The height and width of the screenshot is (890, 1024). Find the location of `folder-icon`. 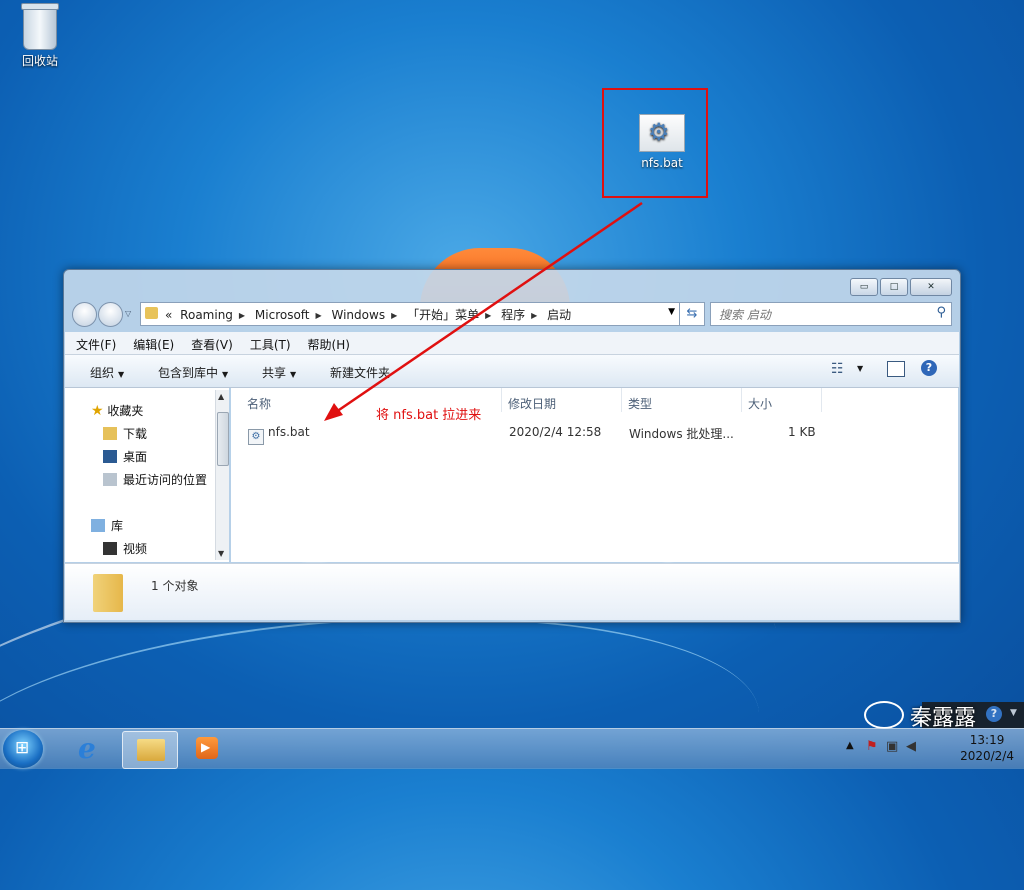

folder-icon is located at coordinates (151, 750).